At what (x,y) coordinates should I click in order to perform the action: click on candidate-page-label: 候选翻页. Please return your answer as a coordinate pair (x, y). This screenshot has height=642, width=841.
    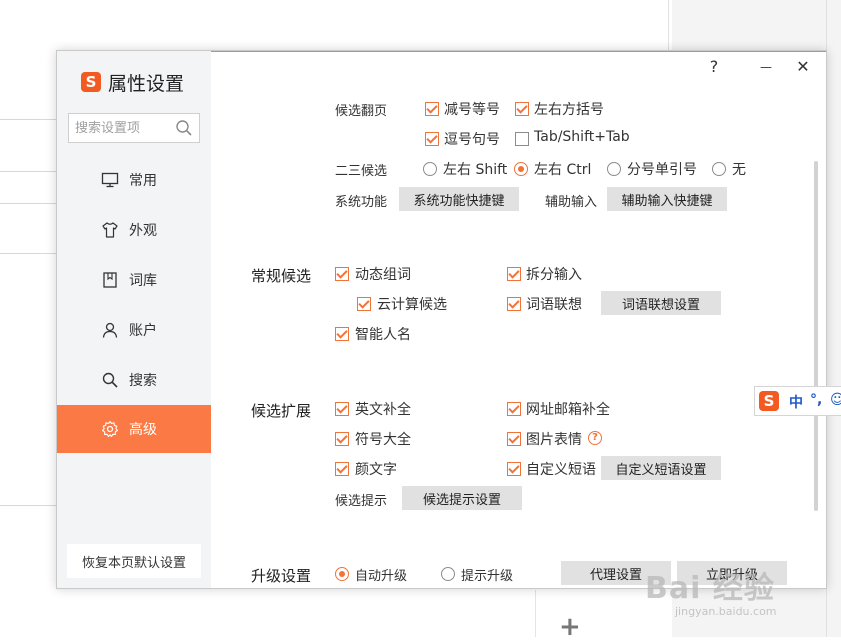
    Looking at the image, I should click on (361, 111).